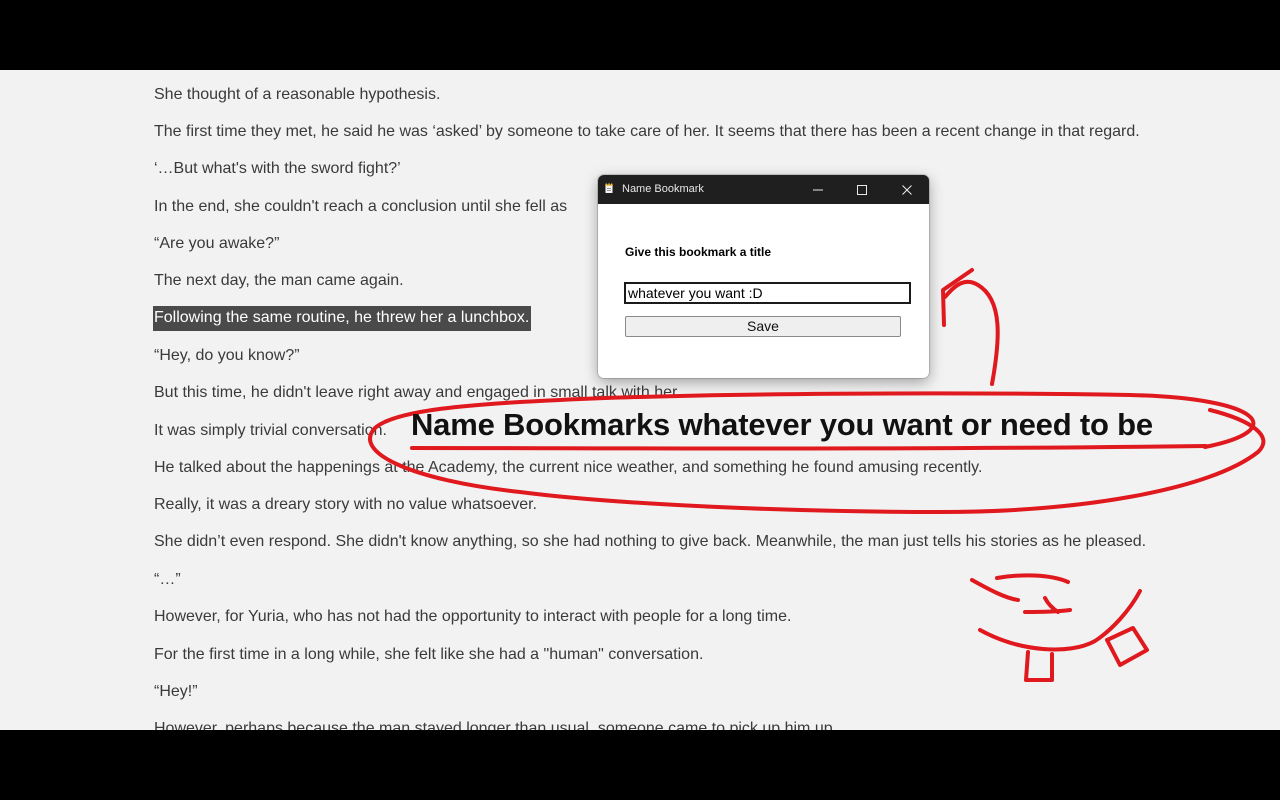 This screenshot has width=1280, height=800. What do you see at coordinates (217, 243) in the screenshot?
I see `paragraph: “Are you awake?”` at bounding box center [217, 243].